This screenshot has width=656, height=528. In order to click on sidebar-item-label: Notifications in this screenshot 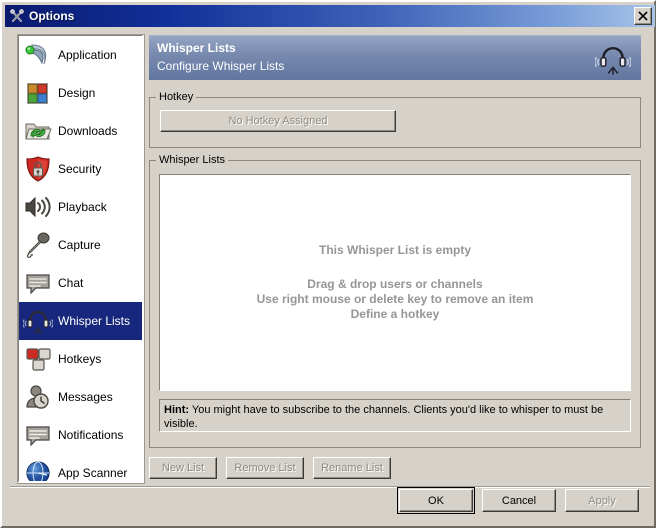, I will do `click(91, 435)`.